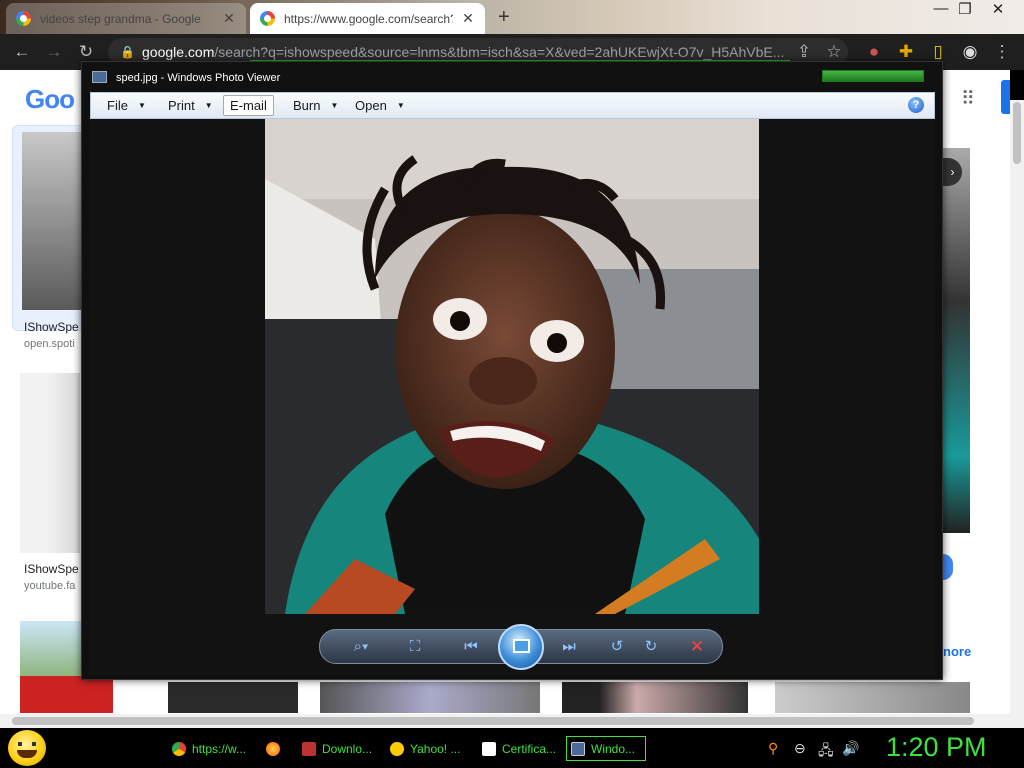  Describe the element at coordinates (850, 748) in the screenshot. I see `volume-icon: 🔊` at that location.